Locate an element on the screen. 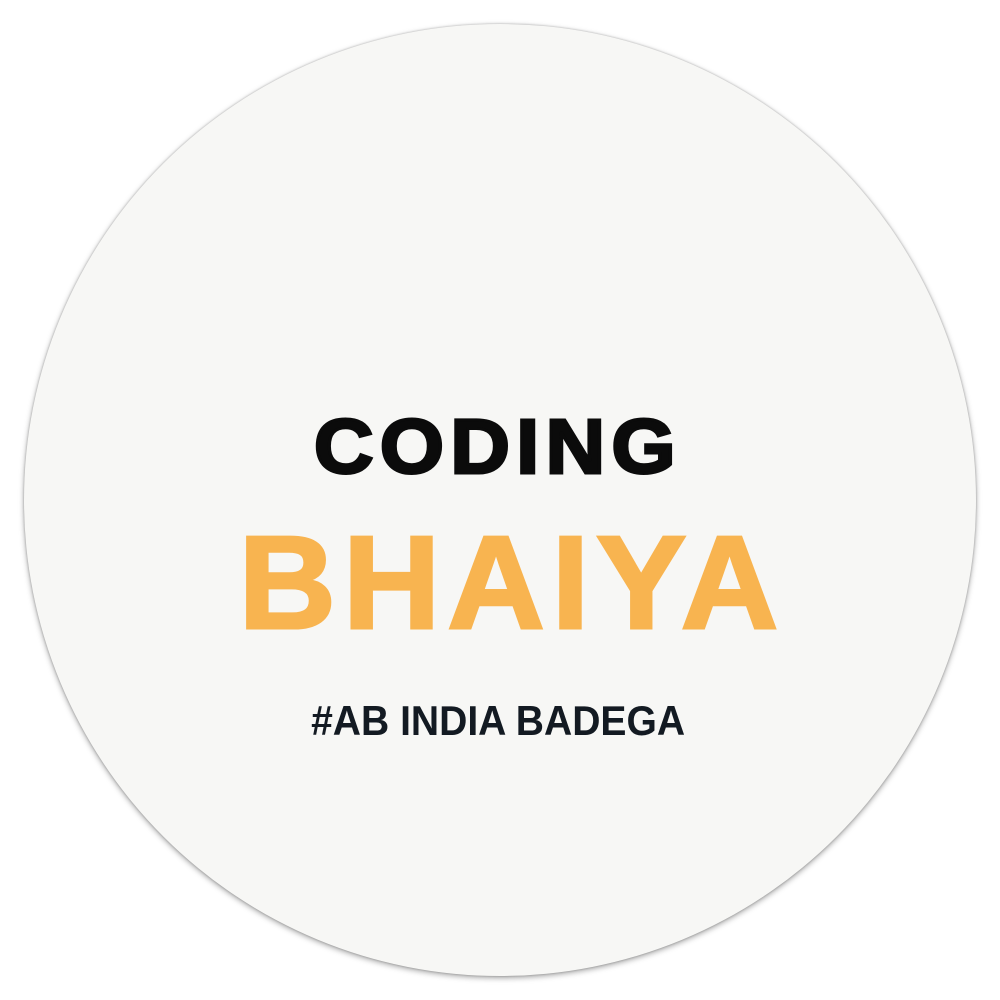  coding-text: CODING is located at coordinates (497, 447).